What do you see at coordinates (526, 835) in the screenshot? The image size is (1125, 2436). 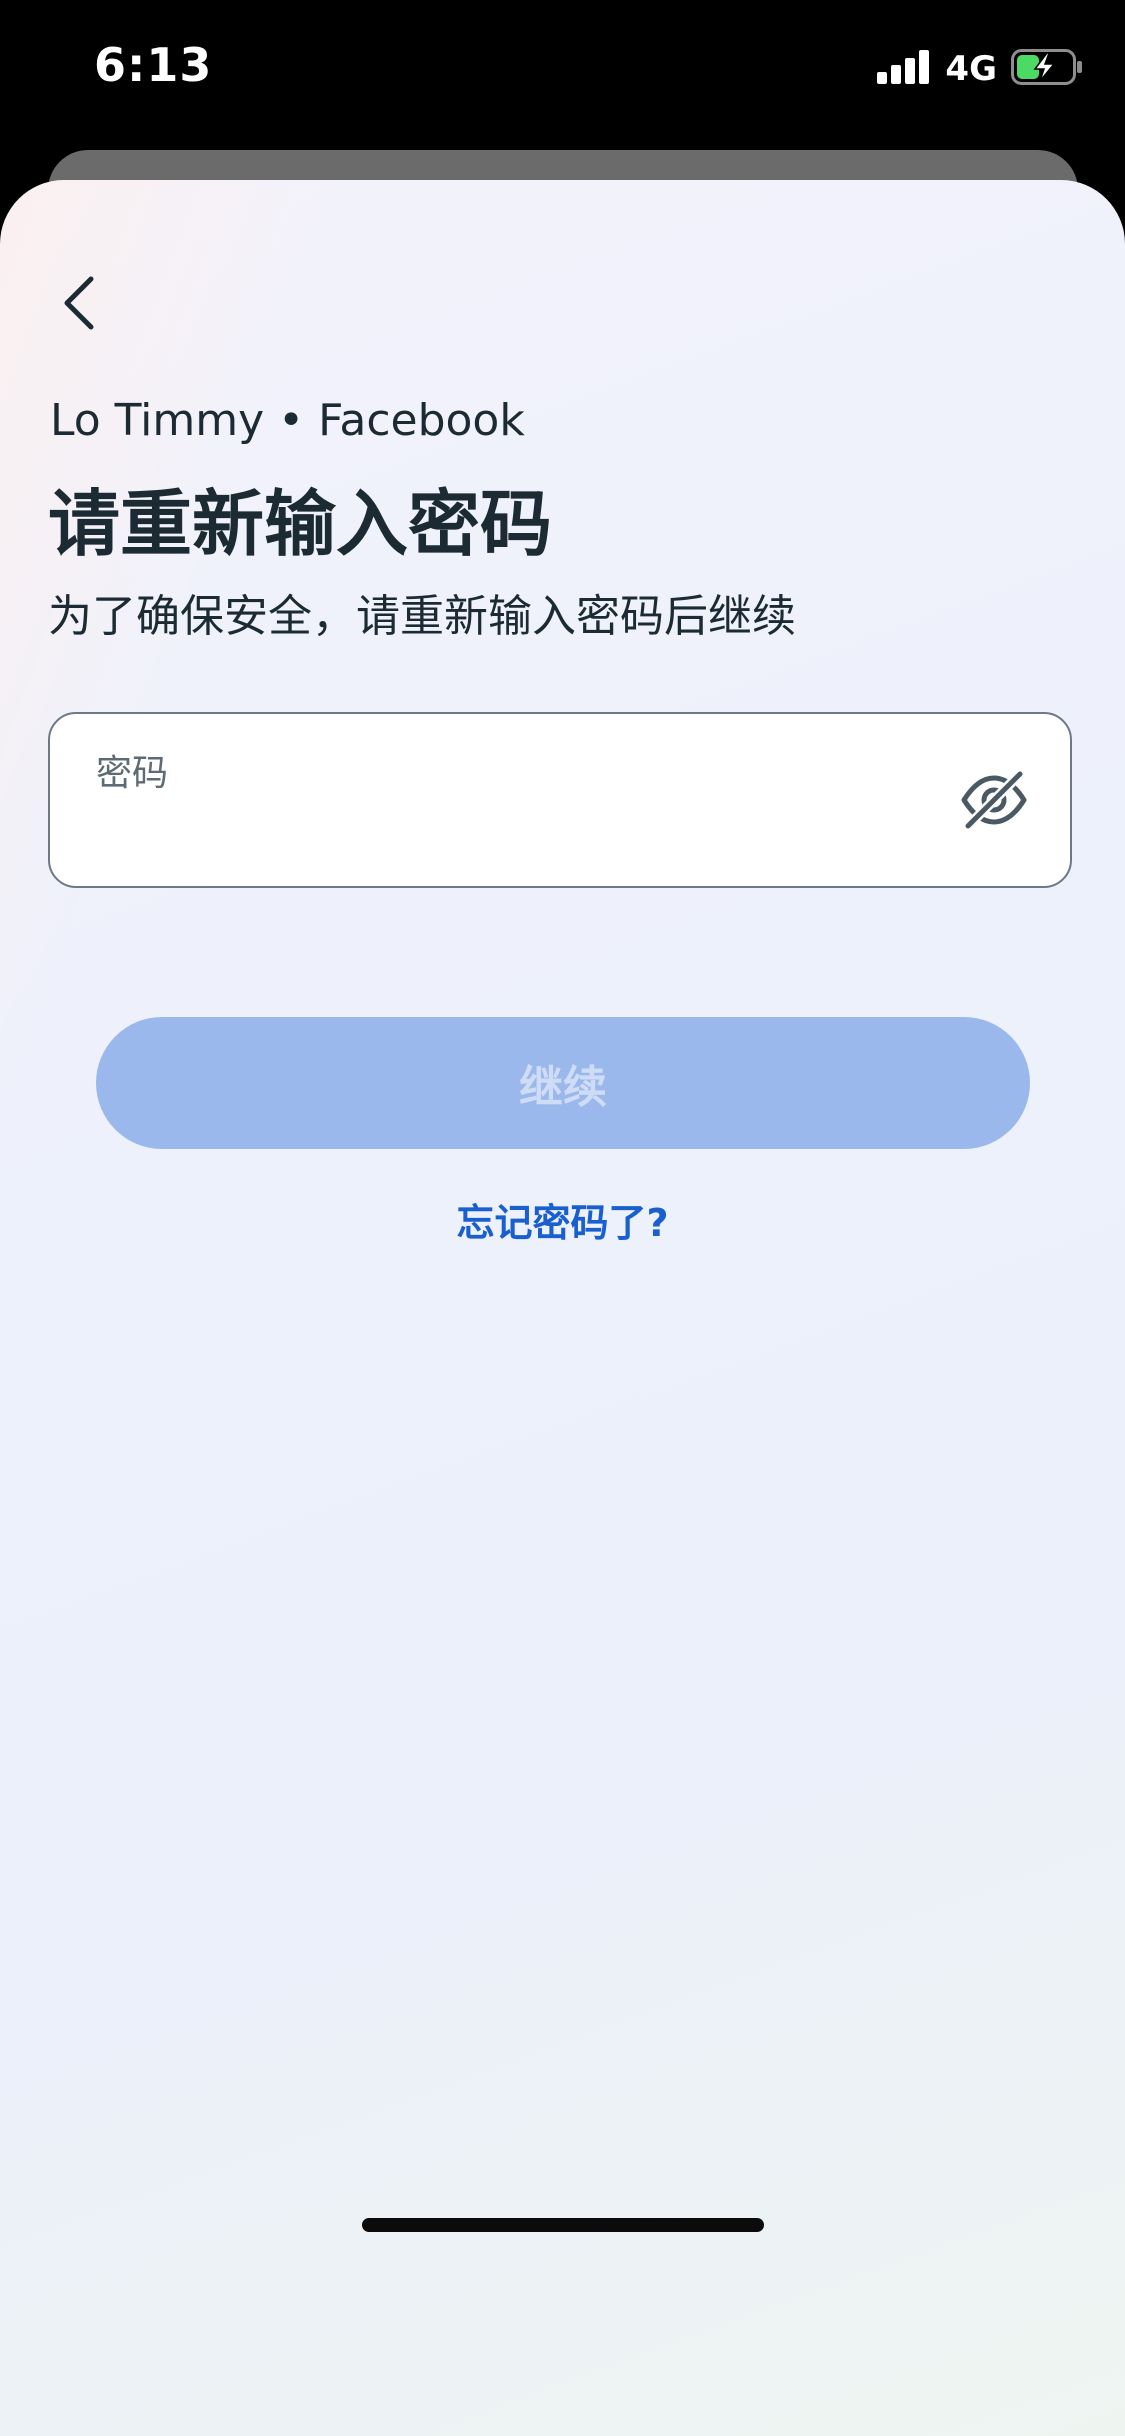 I see `password-input` at bounding box center [526, 835].